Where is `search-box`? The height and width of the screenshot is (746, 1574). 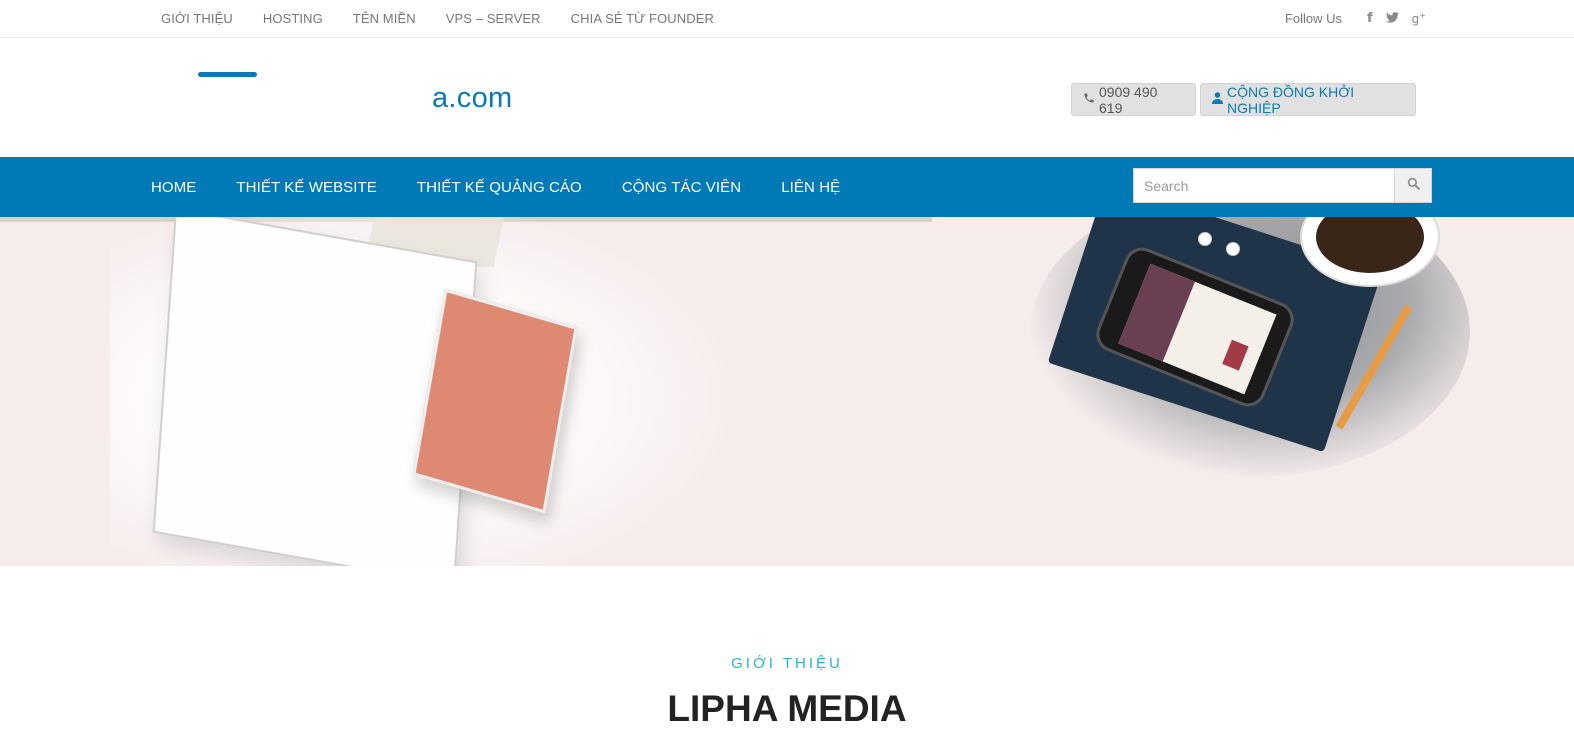
search-box is located at coordinates (1282, 185).